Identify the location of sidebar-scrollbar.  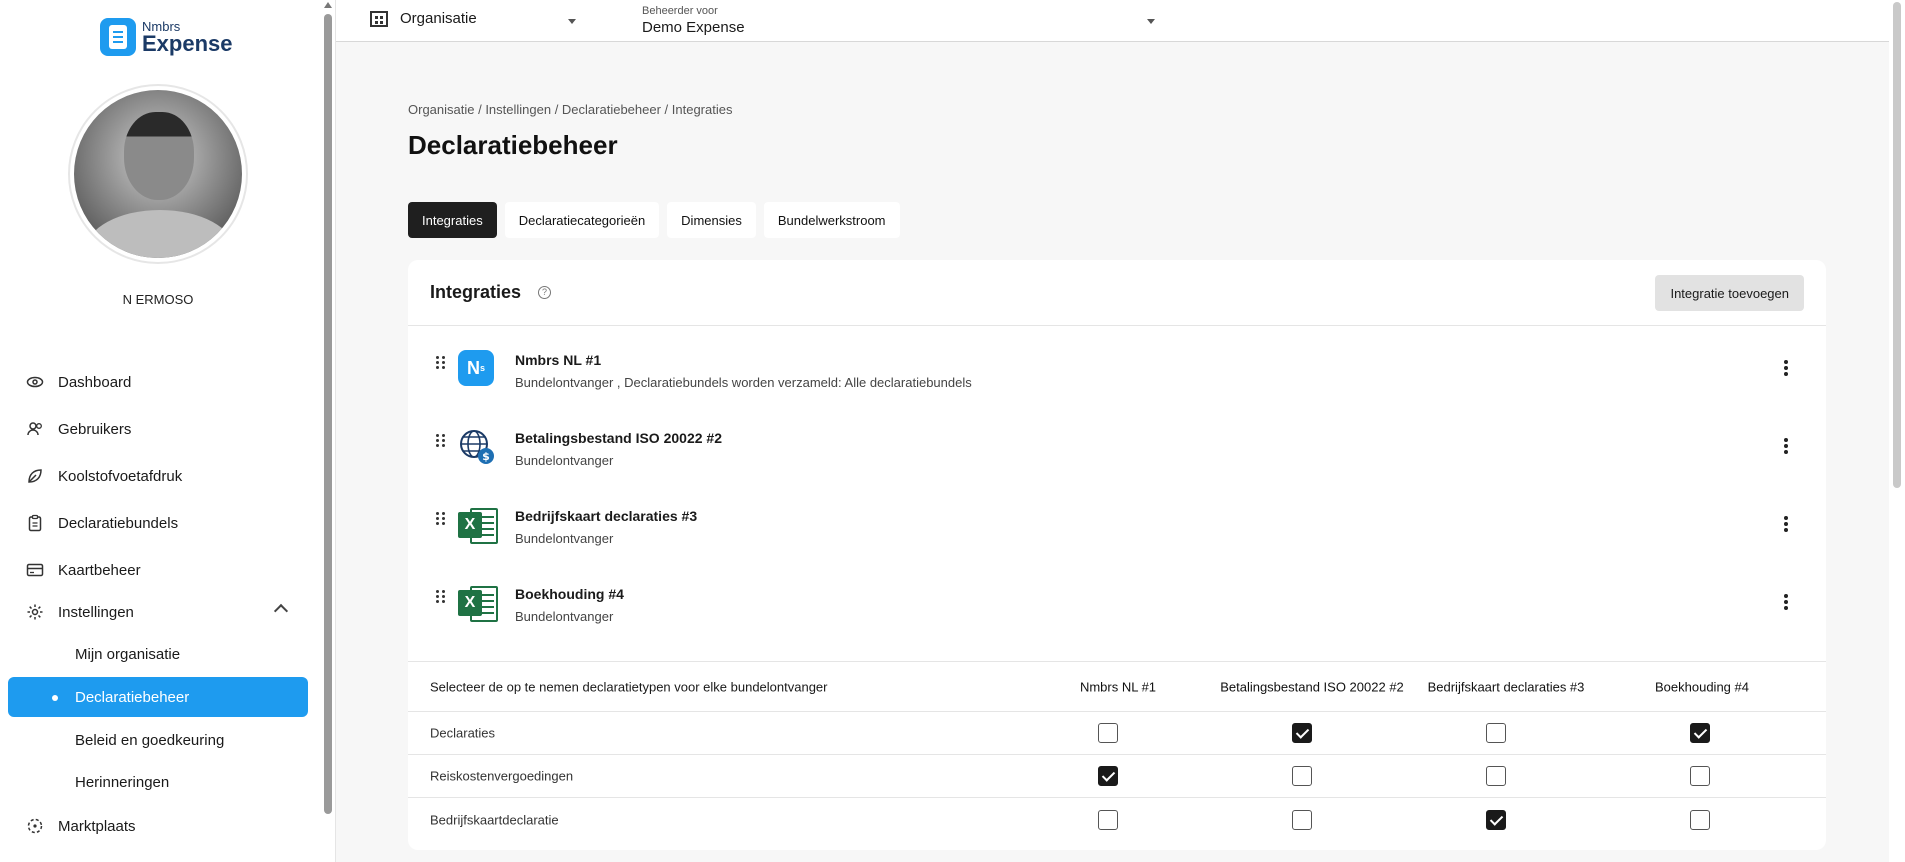
(328, 431).